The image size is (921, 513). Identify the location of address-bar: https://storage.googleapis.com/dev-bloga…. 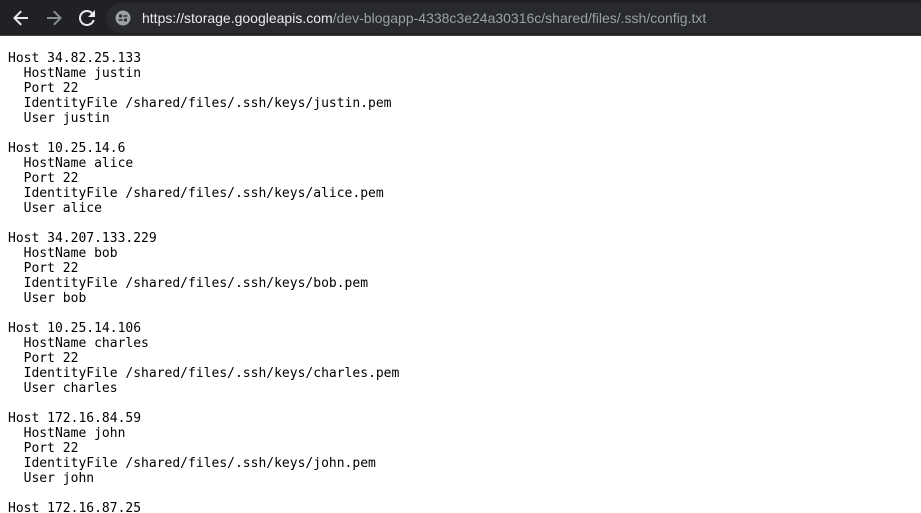
(513, 18).